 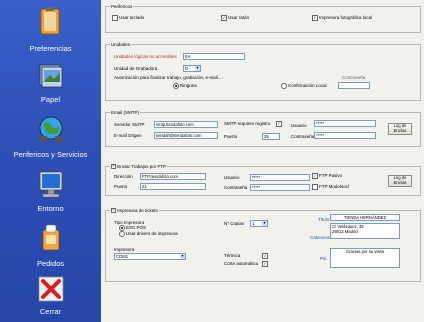 What do you see at coordinates (186, 135) in the screenshot?
I see `email-origen-input: tiendaft@tiendafoto.com` at bounding box center [186, 135].